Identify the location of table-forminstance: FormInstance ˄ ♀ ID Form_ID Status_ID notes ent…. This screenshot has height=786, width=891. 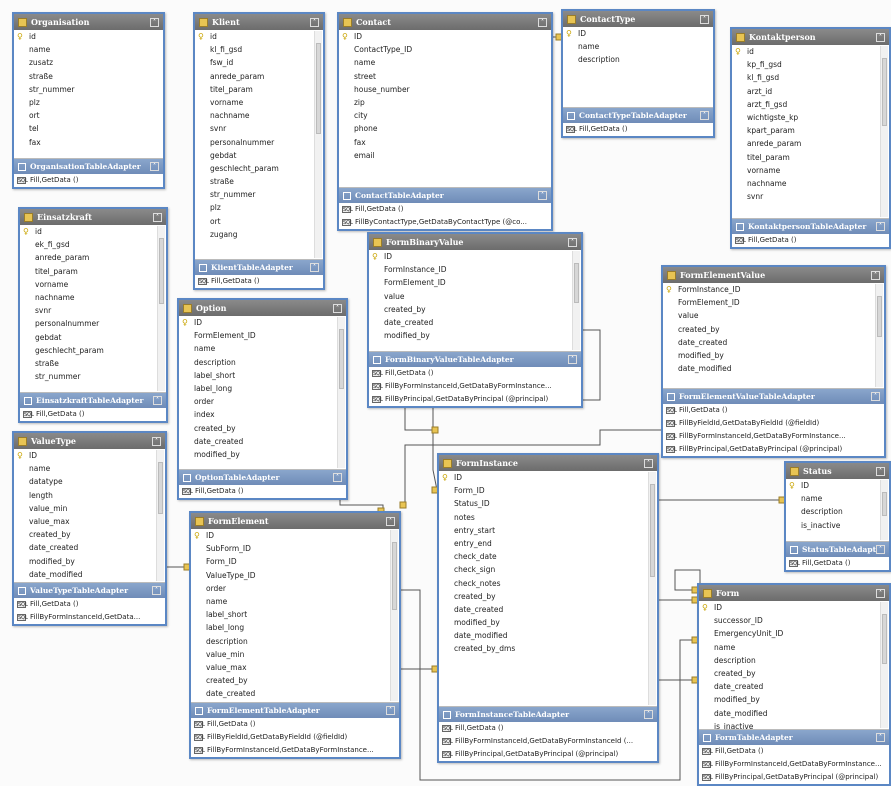
(548, 608).